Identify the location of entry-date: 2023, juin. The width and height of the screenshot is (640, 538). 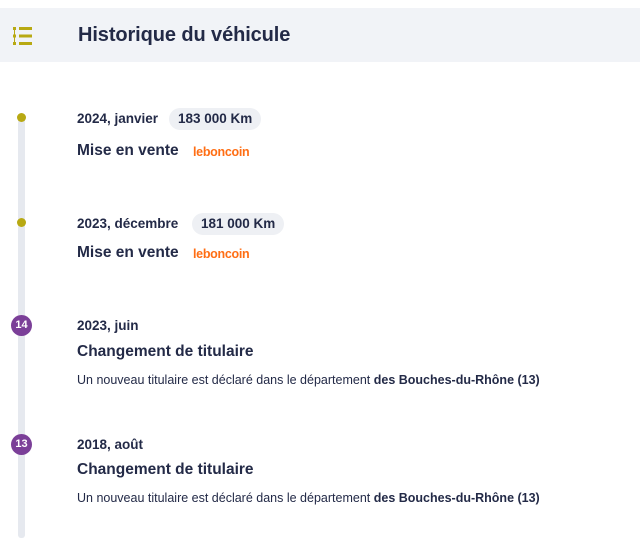
(108, 325).